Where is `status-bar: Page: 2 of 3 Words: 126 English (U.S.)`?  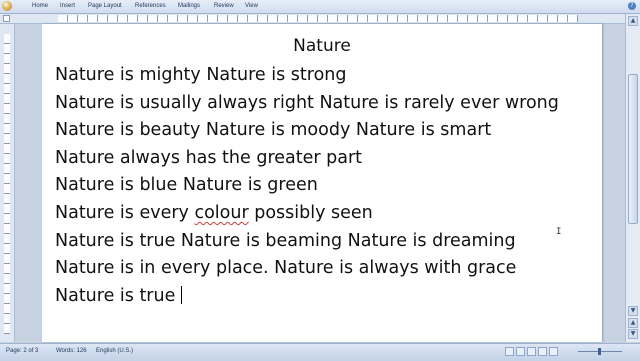 status-bar: Page: 2 of 3 Words: 126 English (U.S.) is located at coordinates (320, 352).